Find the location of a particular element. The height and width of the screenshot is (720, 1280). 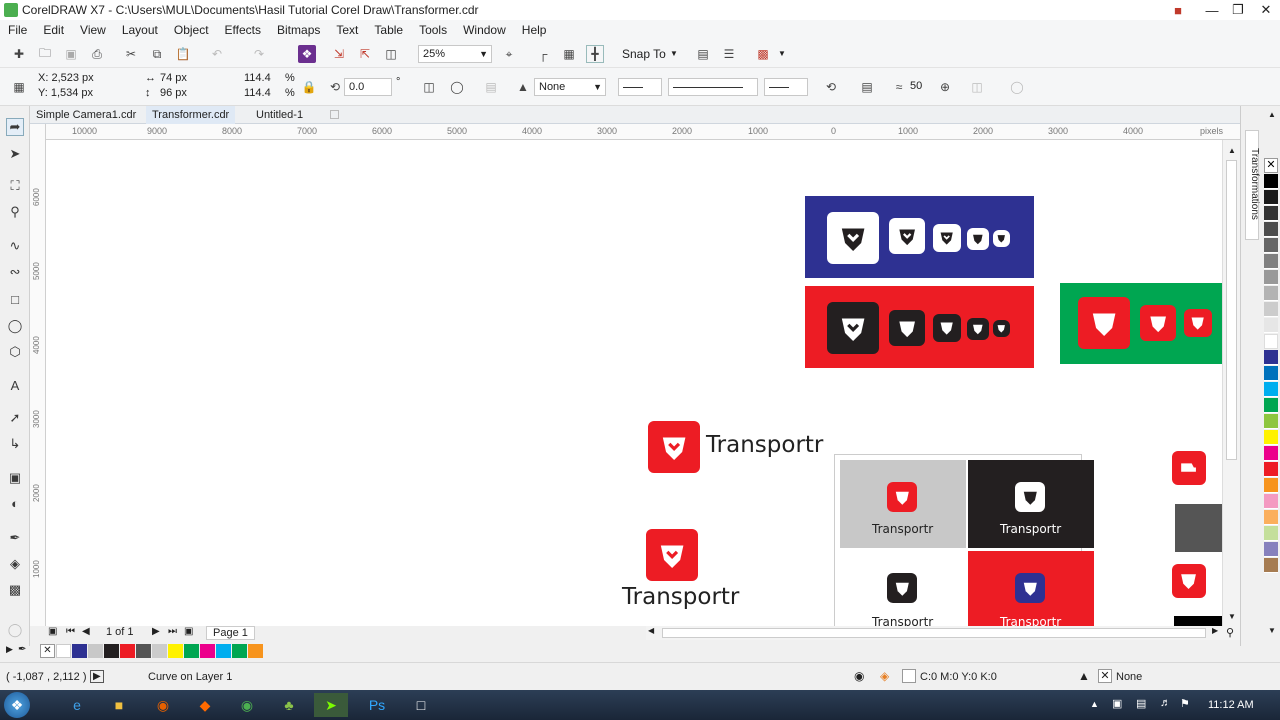

menu-table: Table is located at coordinates (388, 30).